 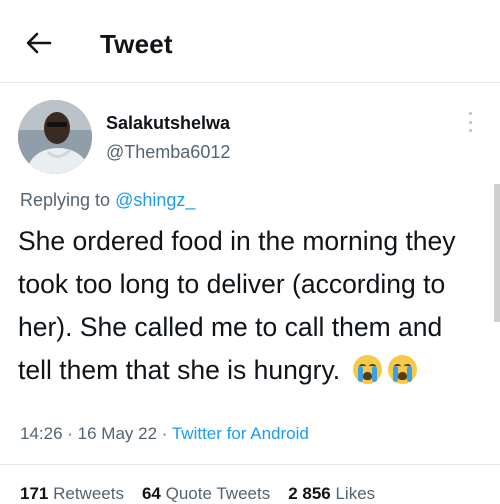 What do you see at coordinates (309, 493) in the screenshot?
I see `likes-count: 2 856` at bounding box center [309, 493].